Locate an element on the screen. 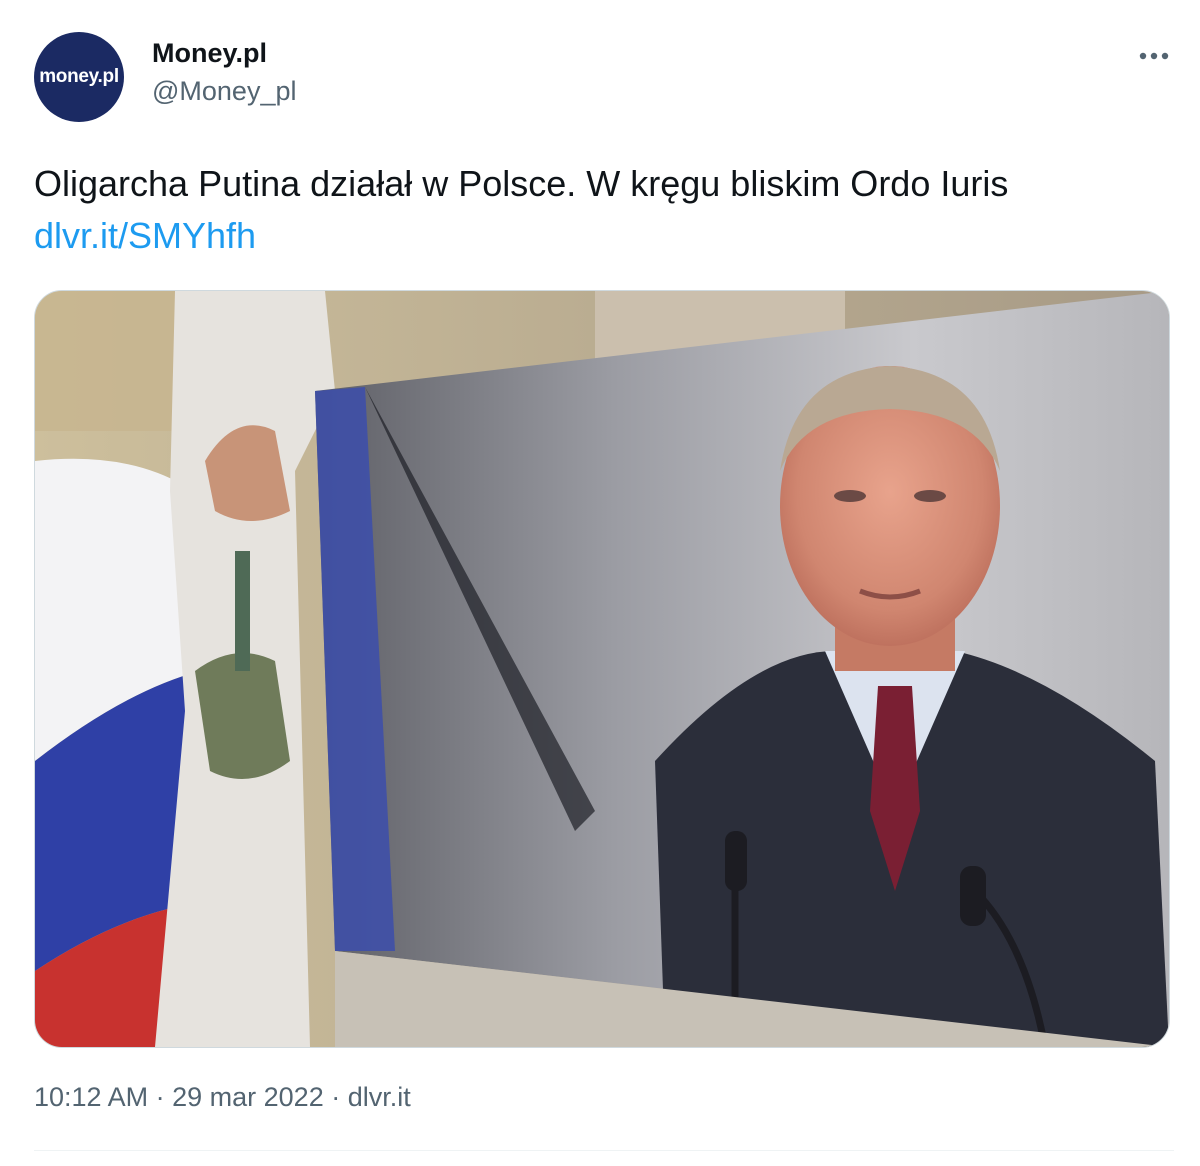 This screenshot has height=1166, width=1200. tweet-link: dlvr.it/SMYhfh is located at coordinates (145, 235).